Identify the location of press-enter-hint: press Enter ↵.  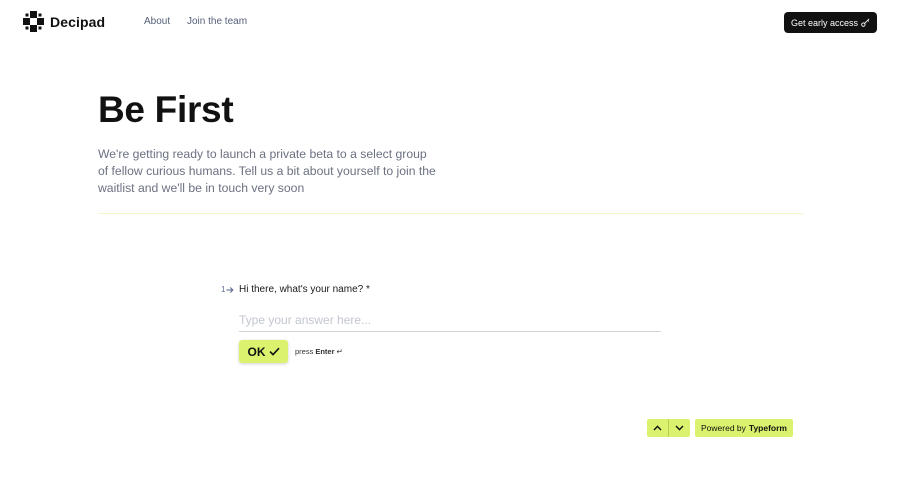
(319, 351).